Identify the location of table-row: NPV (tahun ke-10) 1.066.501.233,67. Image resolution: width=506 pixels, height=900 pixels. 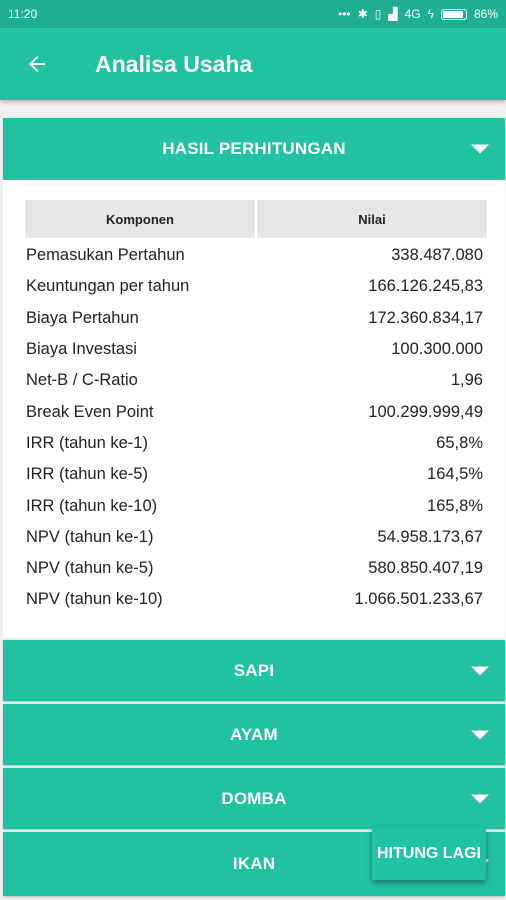
(254, 599).